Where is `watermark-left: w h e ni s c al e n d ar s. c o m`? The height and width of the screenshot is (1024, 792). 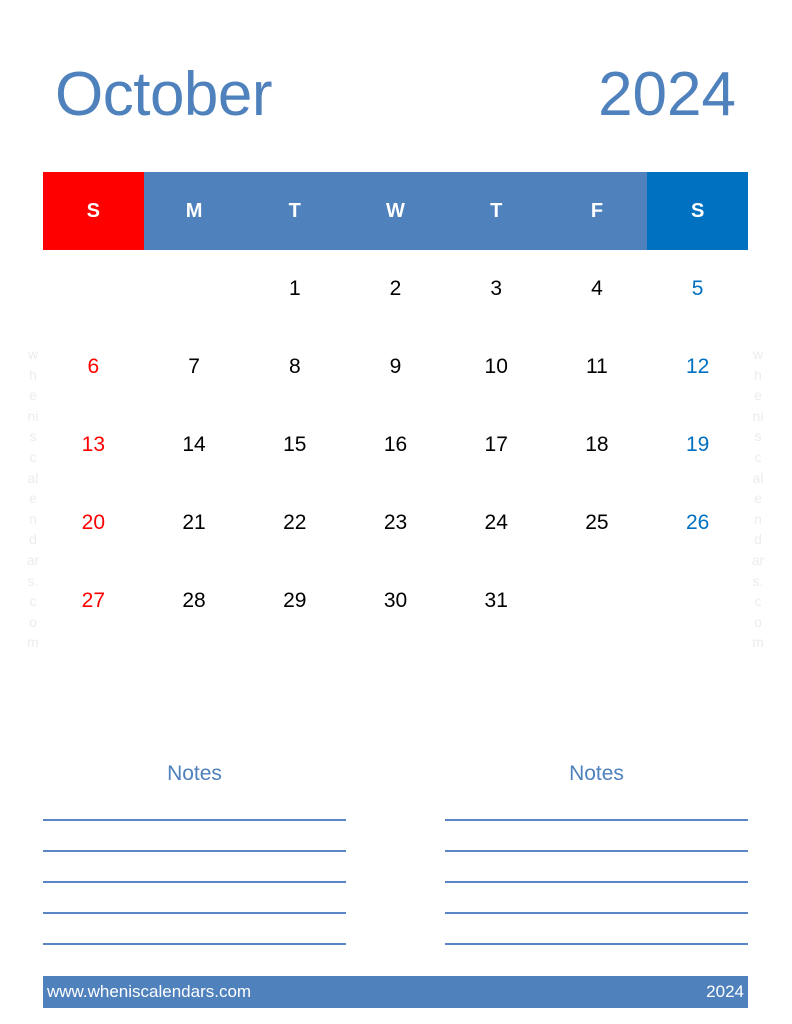
watermark-left: w h e ni s c al e n d ar s. c o m is located at coordinates (33, 498).